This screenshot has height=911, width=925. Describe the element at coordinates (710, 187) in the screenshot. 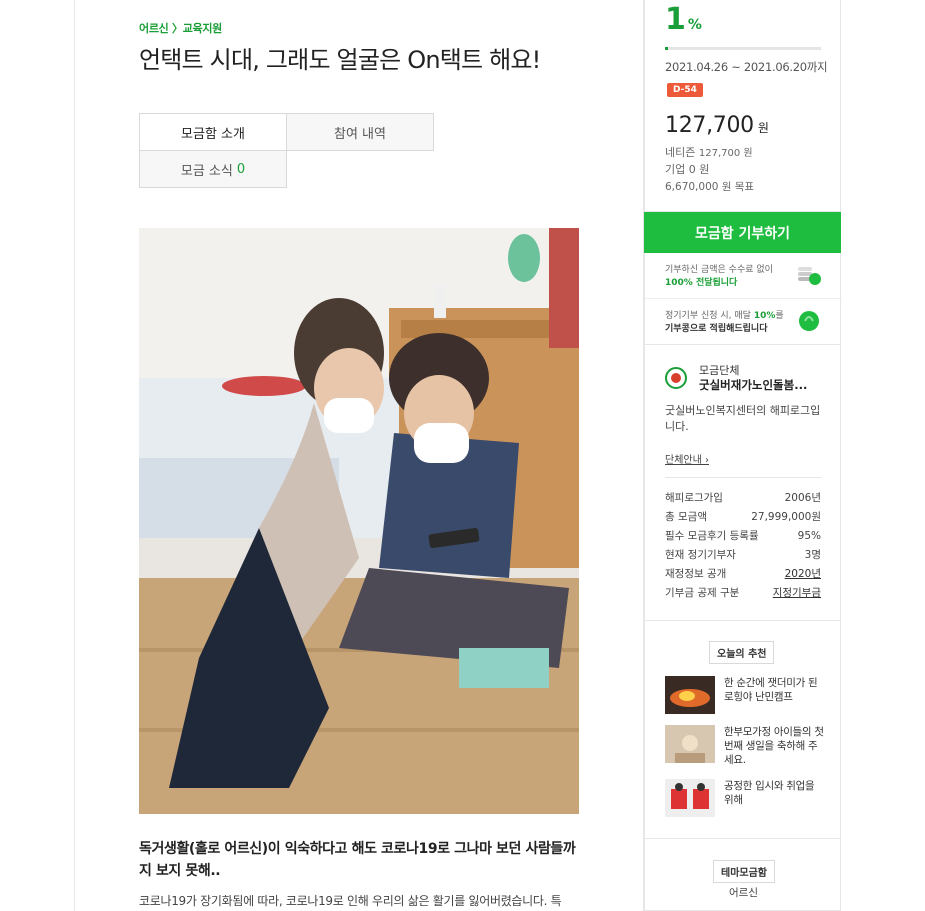

I see `goal-amount: 6,670,000 원 목표` at that location.